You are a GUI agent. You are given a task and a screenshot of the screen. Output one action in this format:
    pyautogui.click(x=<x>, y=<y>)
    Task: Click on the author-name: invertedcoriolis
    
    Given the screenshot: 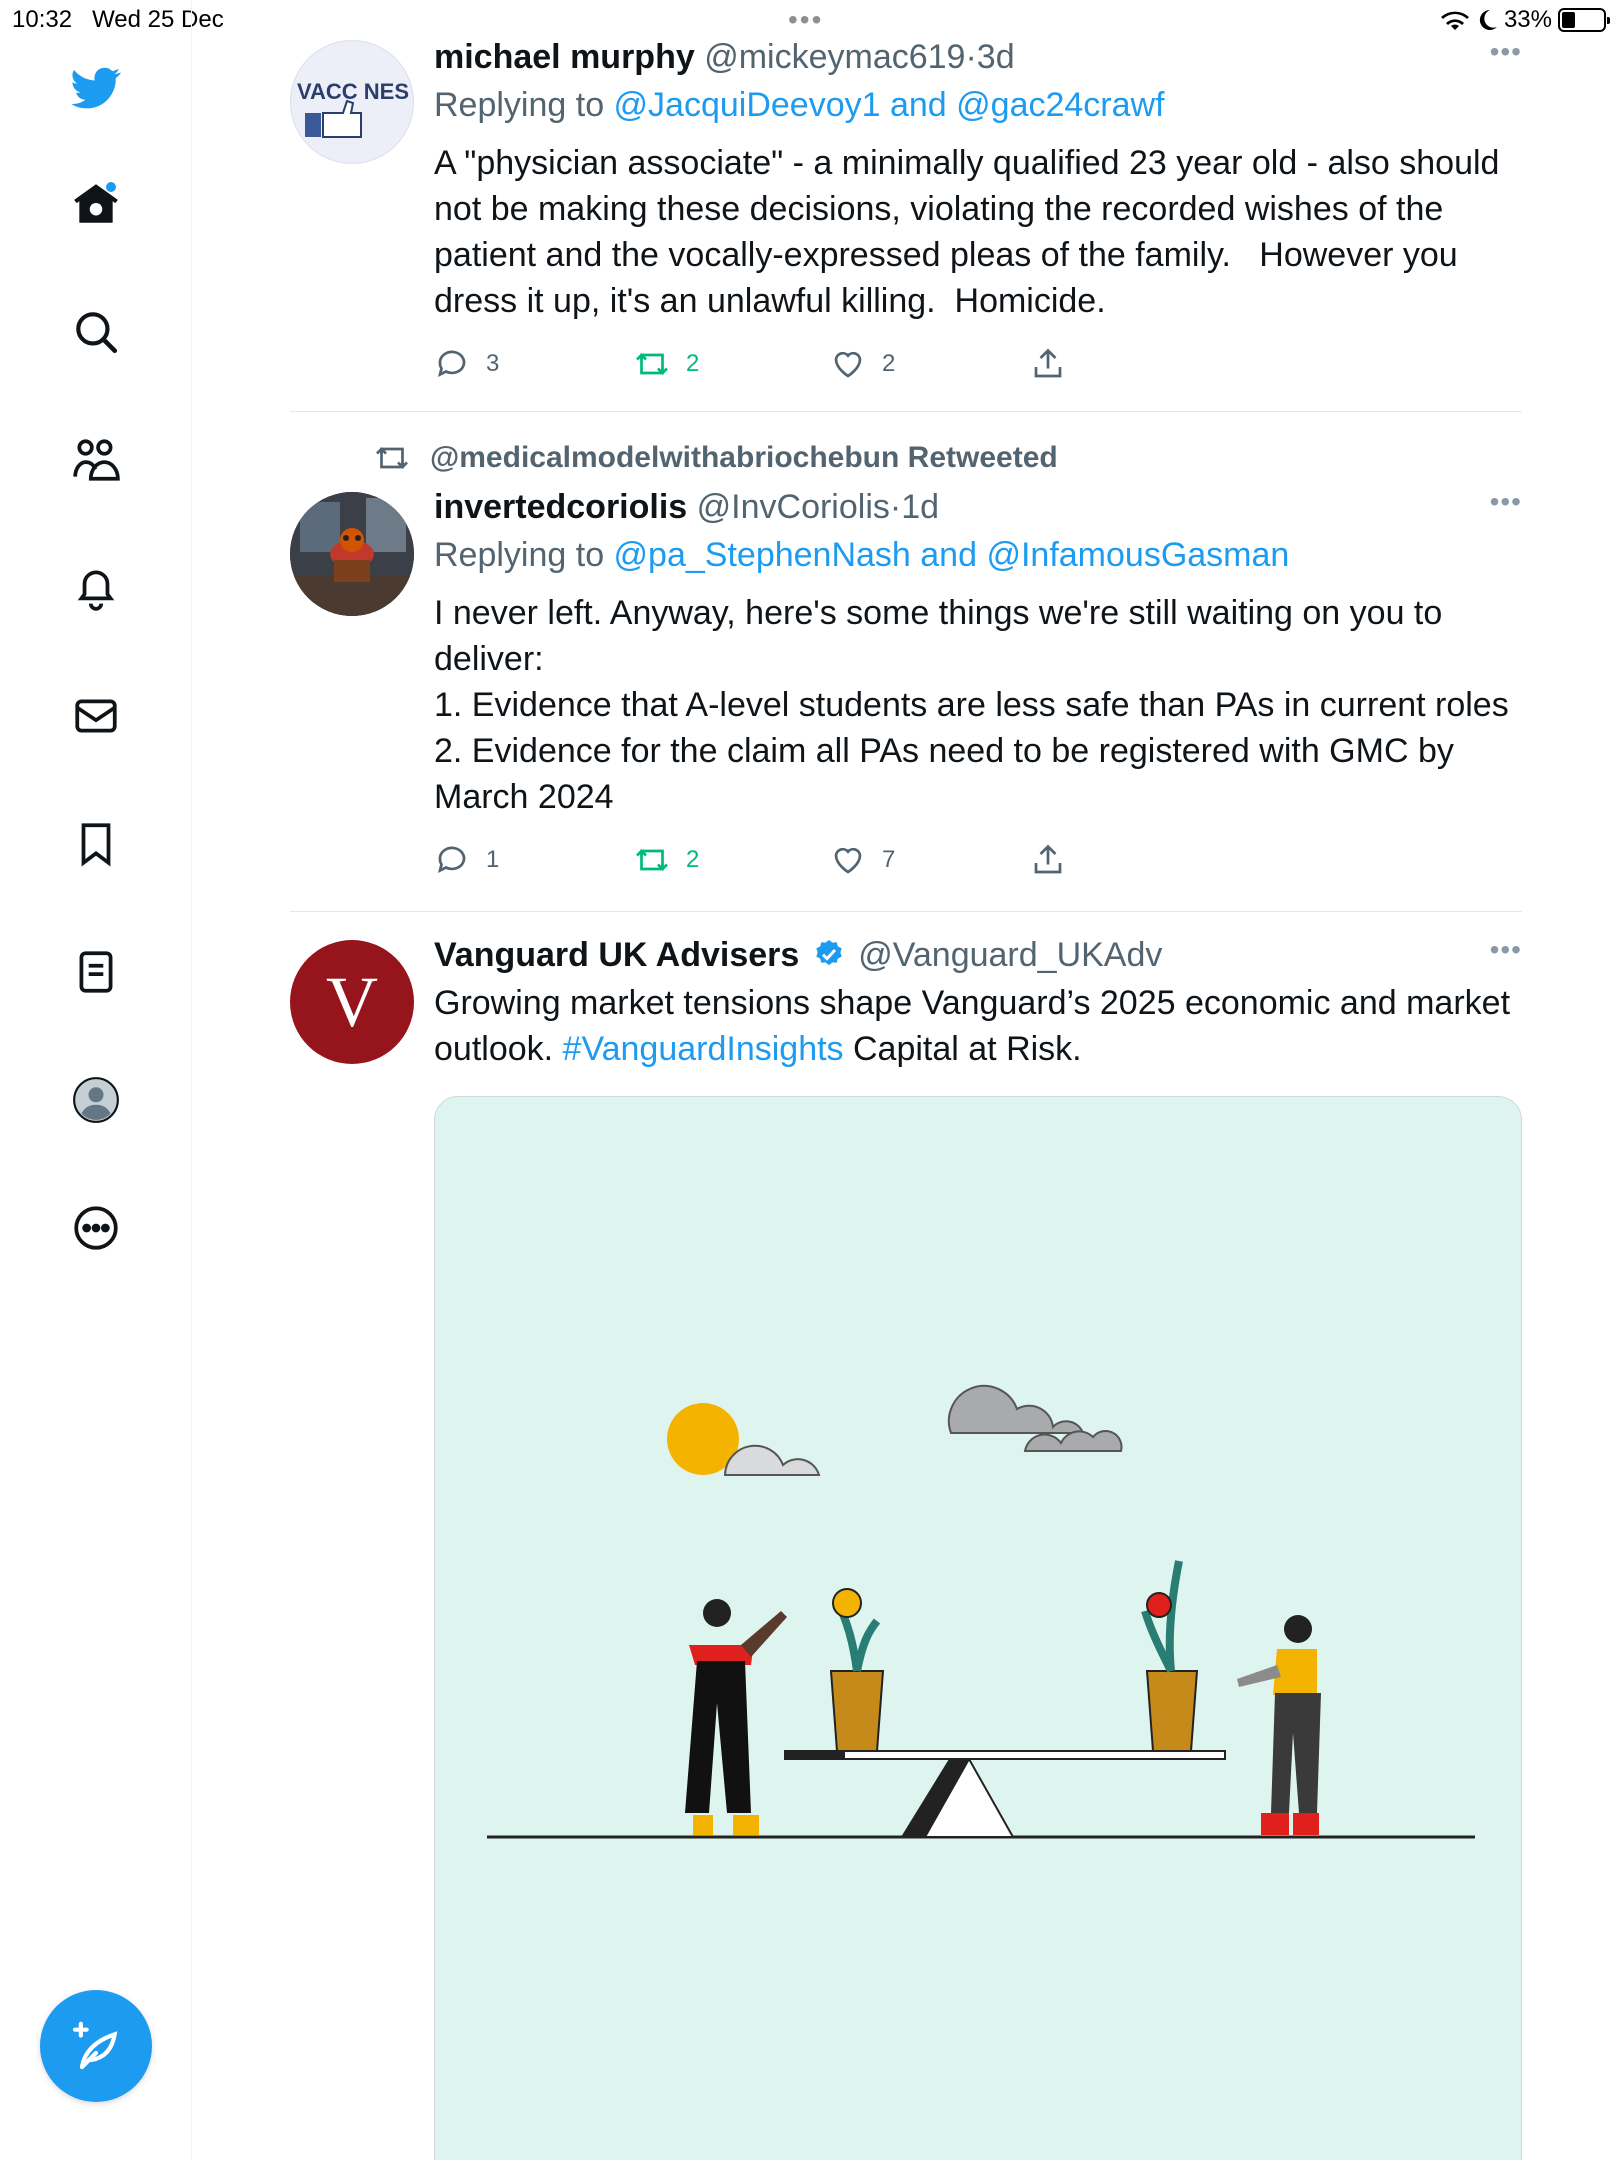 What is the action you would take?
    pyautogui.click(x=560, y=507)
    